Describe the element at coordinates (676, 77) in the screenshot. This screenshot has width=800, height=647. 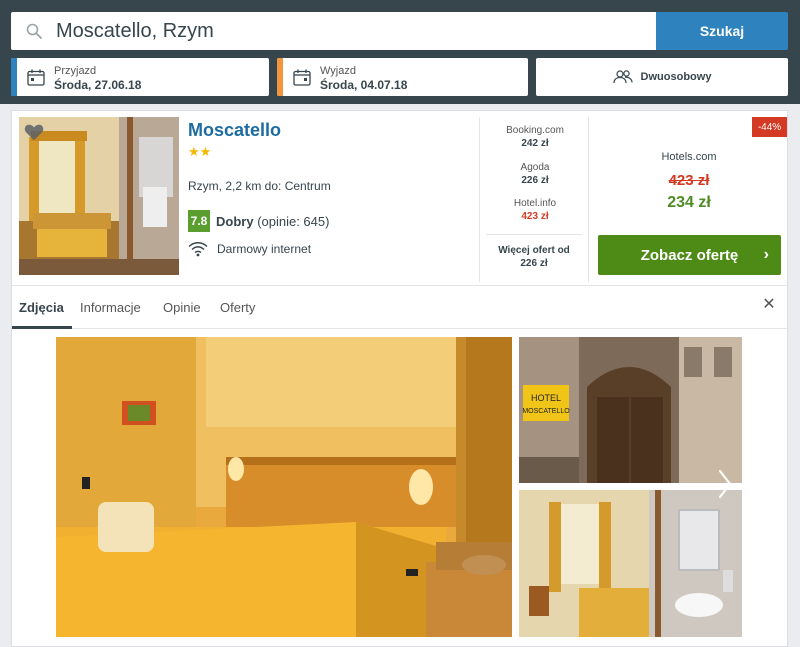
I see `room-type-value: Dwuosobowy` at that location.